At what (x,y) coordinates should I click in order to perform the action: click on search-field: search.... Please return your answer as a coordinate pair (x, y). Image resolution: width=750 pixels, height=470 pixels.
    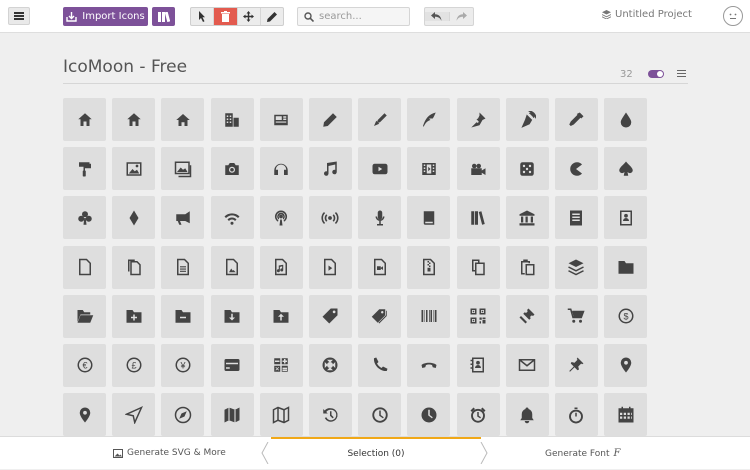
    Looking at the image, I should click on (353, 16).